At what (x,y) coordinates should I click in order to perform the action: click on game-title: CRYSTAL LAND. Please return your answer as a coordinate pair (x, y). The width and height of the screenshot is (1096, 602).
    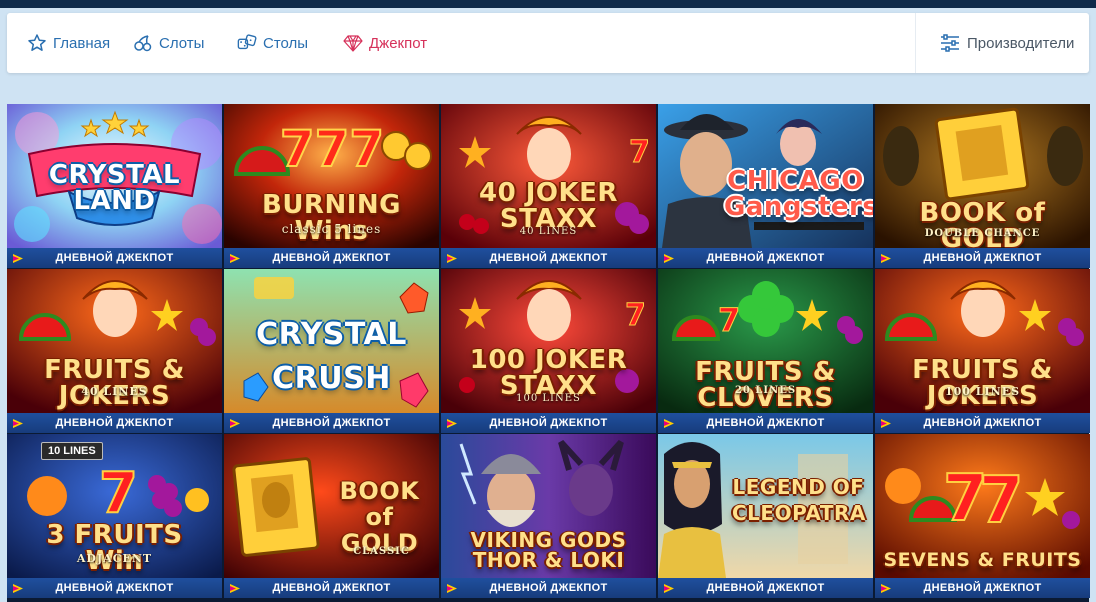
    Looking at the image, I should click on (114, 188).